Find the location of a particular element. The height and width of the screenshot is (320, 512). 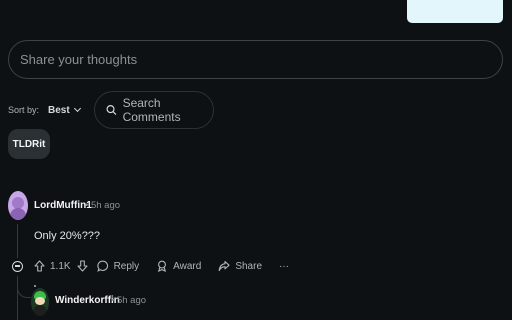

more-options-icon: ··· is located at coordinates (284, 266).